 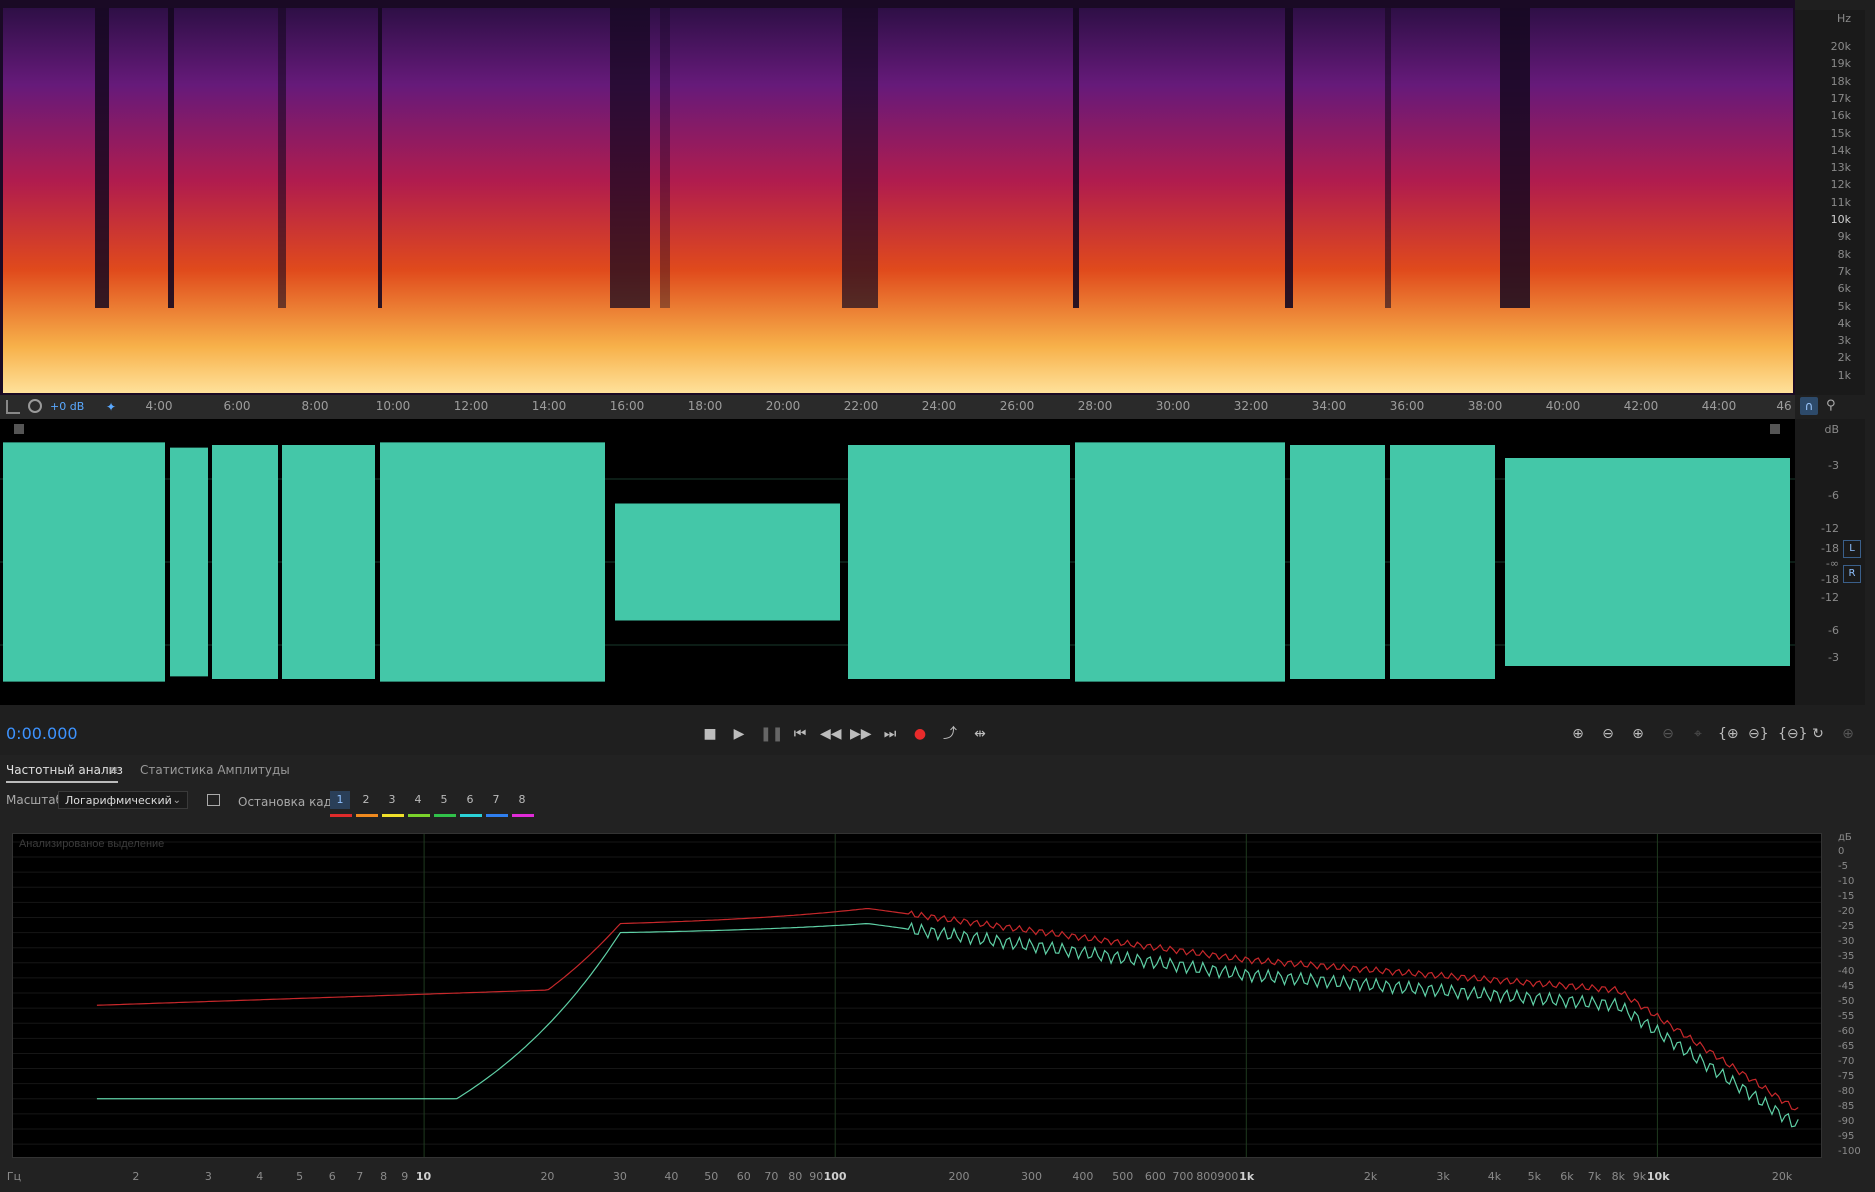 What do you see at coordinates (237, 406) in the screenshot?
I see `time-label: 6:00` at bounding box center [237, 406].